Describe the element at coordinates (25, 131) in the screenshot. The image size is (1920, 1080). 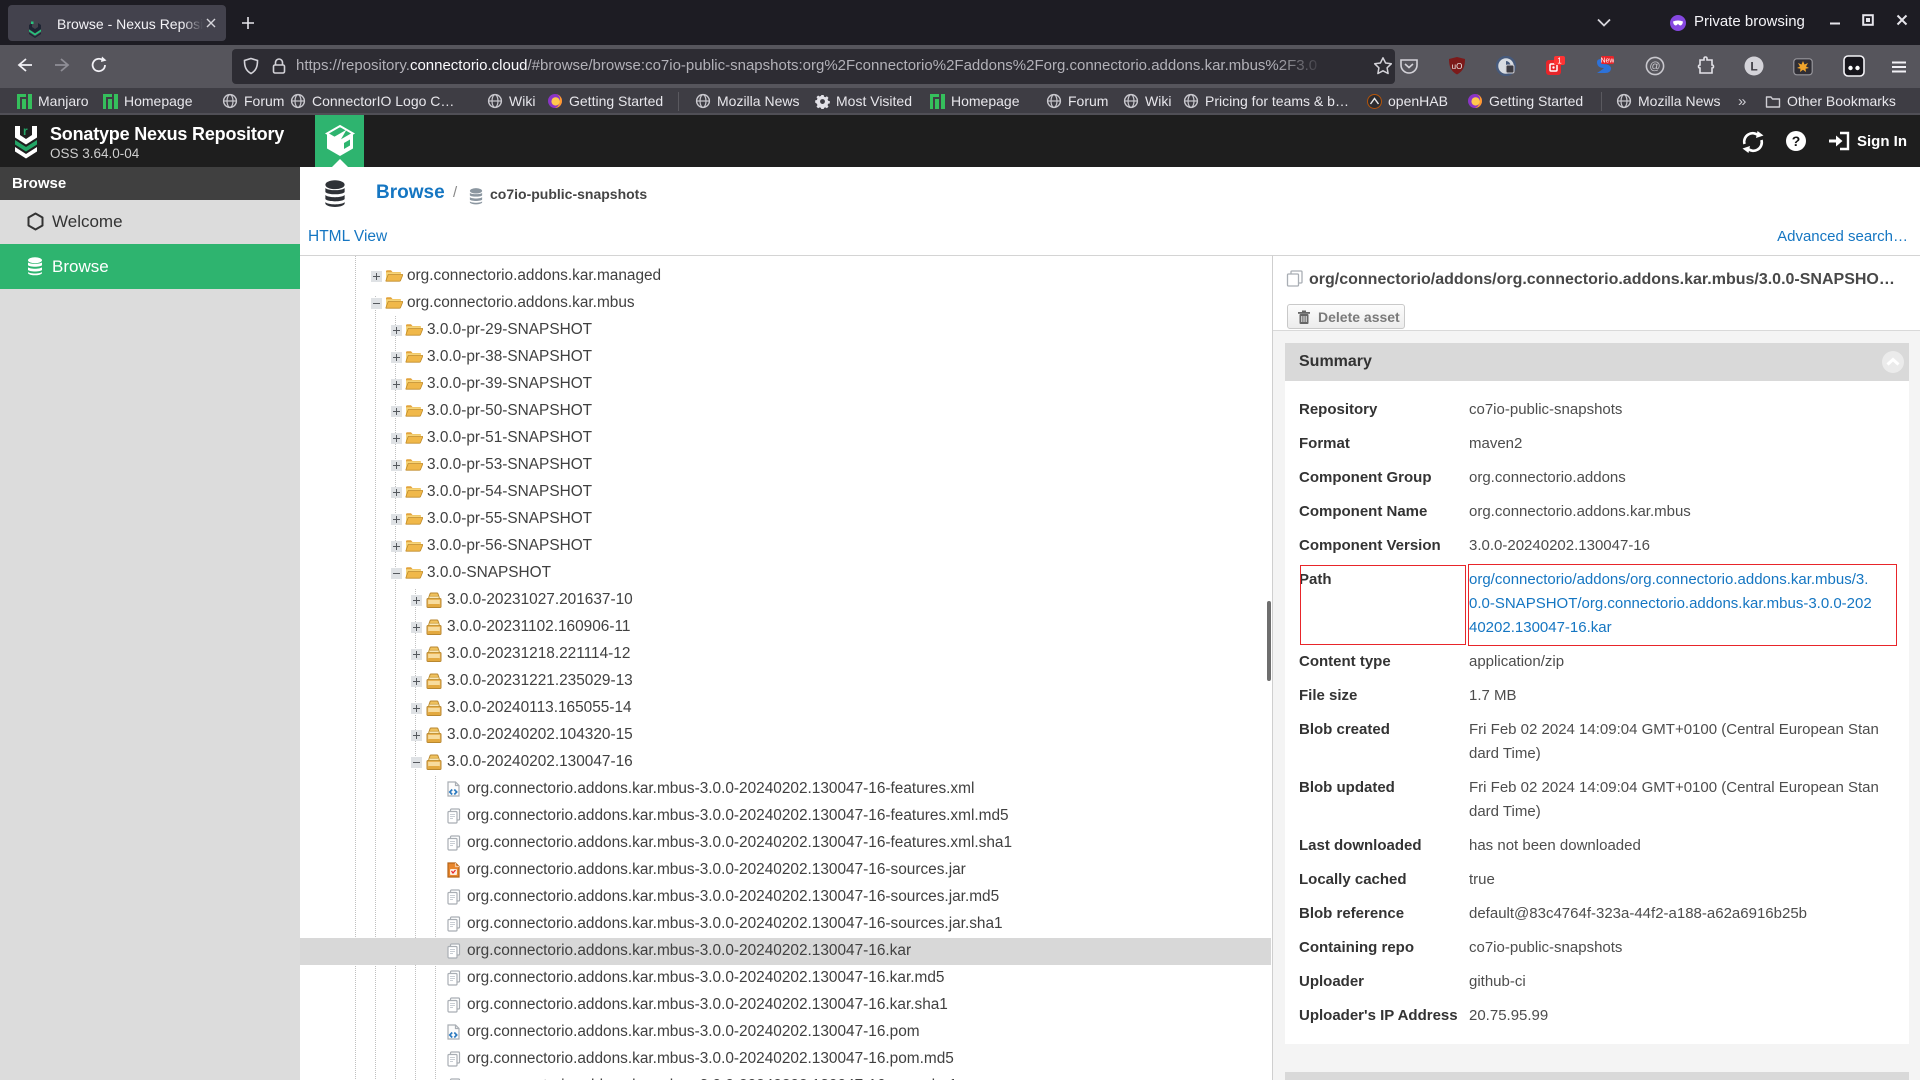
I see `svg-text: r` at that location.